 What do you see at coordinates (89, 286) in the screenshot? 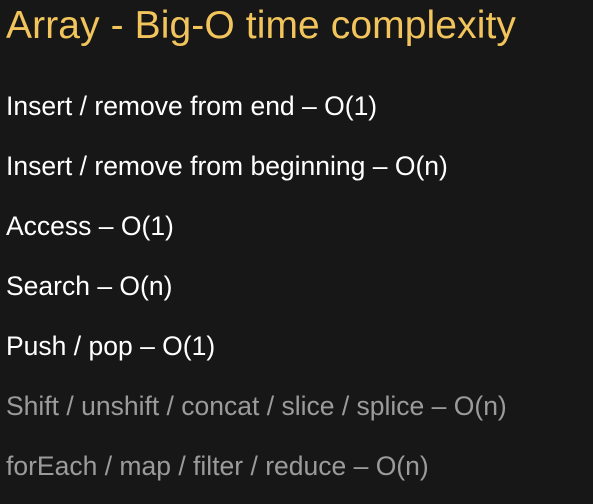
I see `complexity-item-search: Search – O(n)` at bounding box center [89, 286].